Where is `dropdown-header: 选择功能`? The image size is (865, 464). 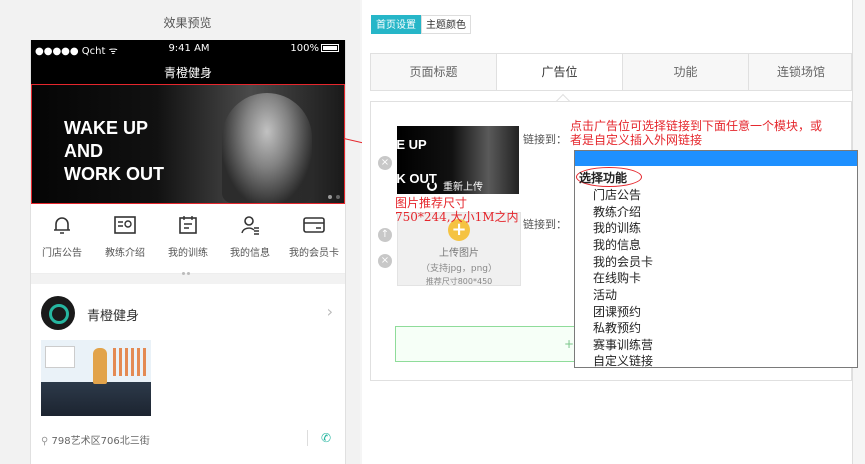 dropdown-header: 选择功能 is located at coordinates (603, 178).